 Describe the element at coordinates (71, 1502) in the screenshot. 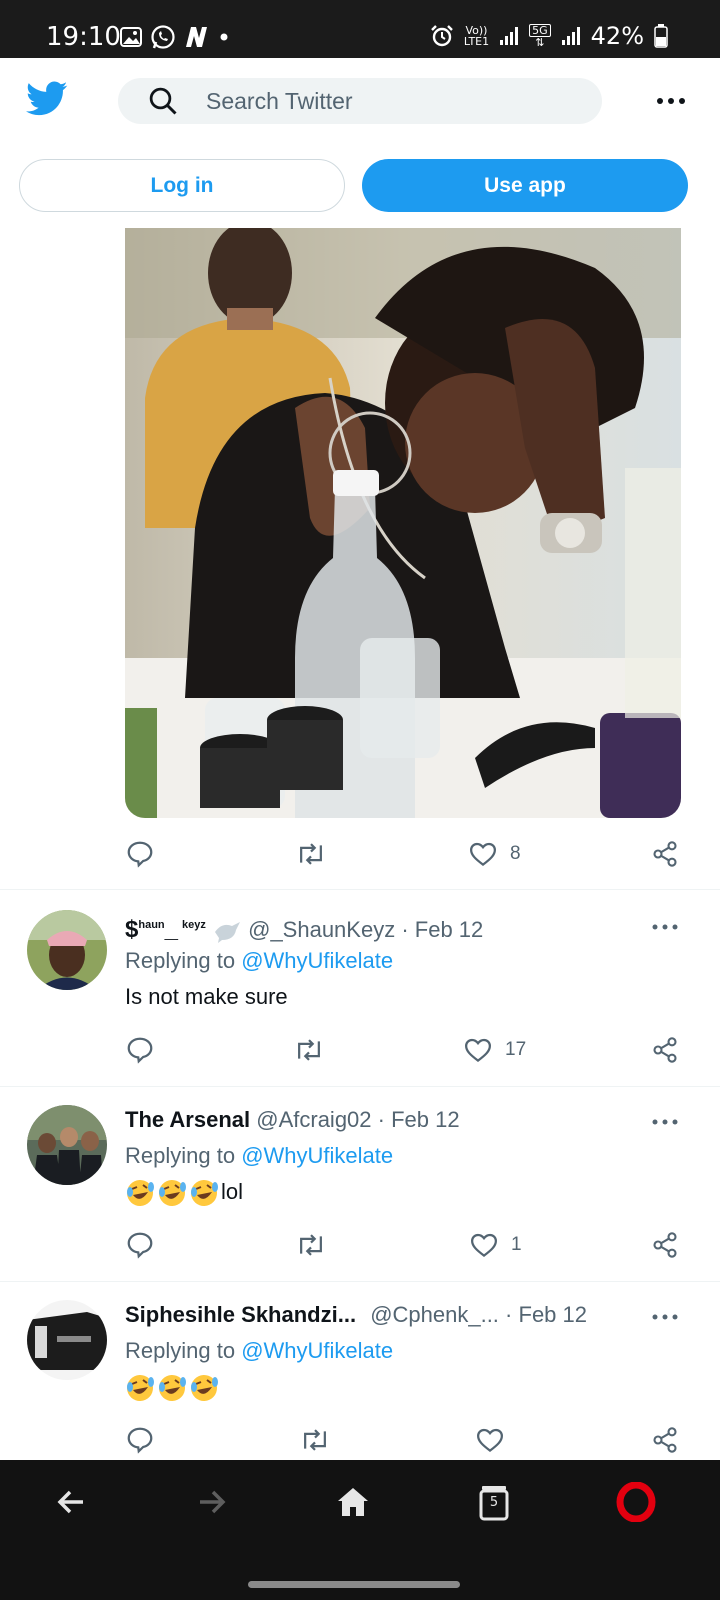

I see `back-icon` at that location.